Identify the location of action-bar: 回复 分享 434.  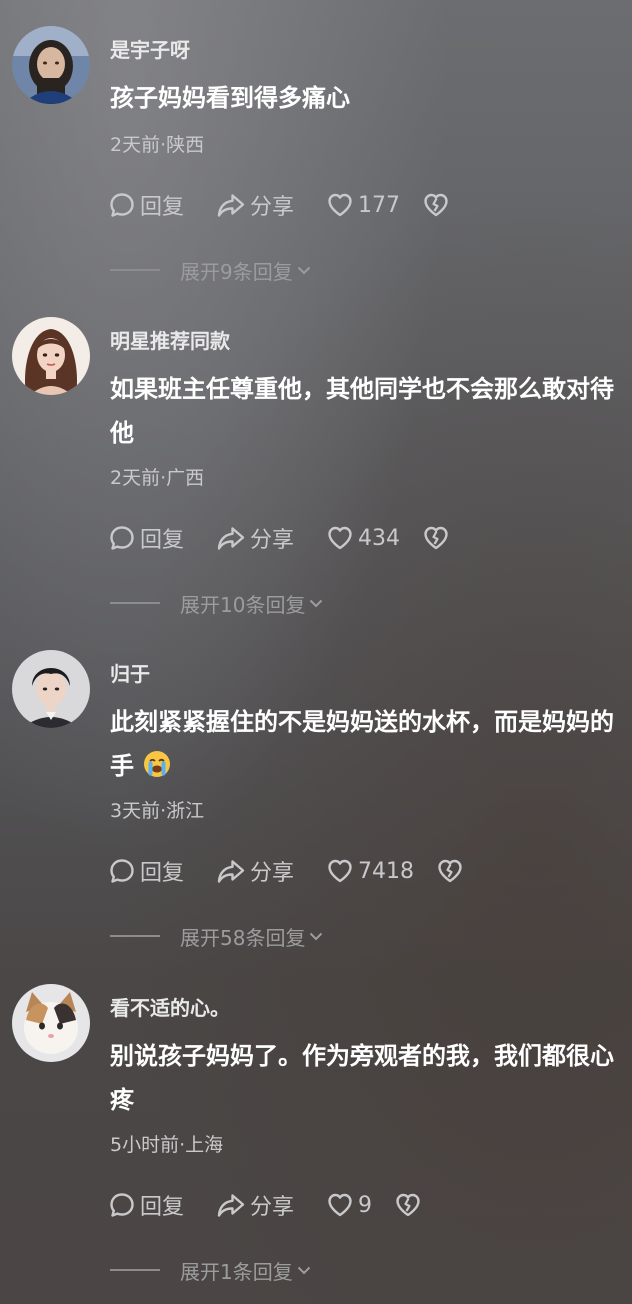
(279, 538).